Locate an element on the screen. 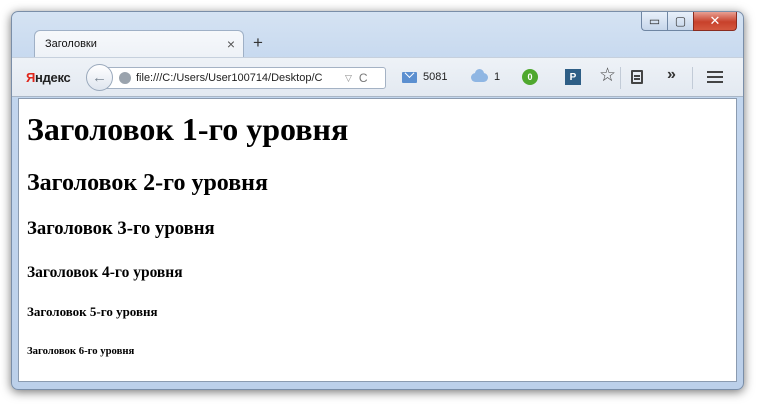 The image size is (760, 405). badge-icon: 0 is located at coordinates (530, 77).